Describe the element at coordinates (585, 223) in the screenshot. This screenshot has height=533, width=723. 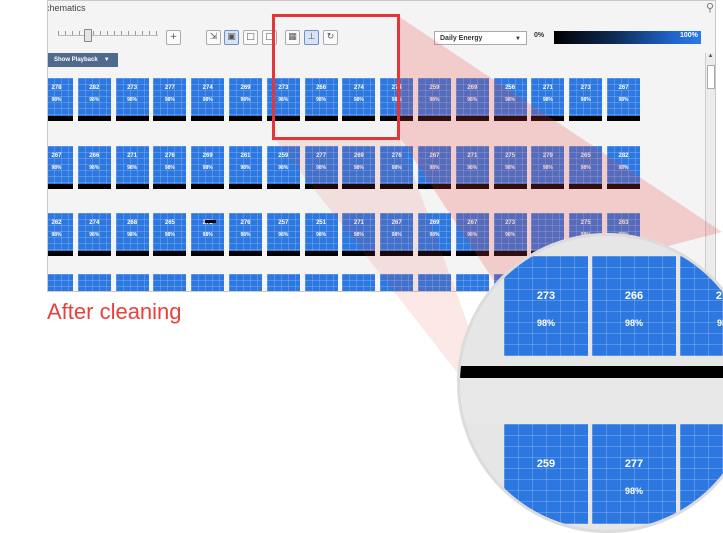
I see `panel-value: 275` at that location.